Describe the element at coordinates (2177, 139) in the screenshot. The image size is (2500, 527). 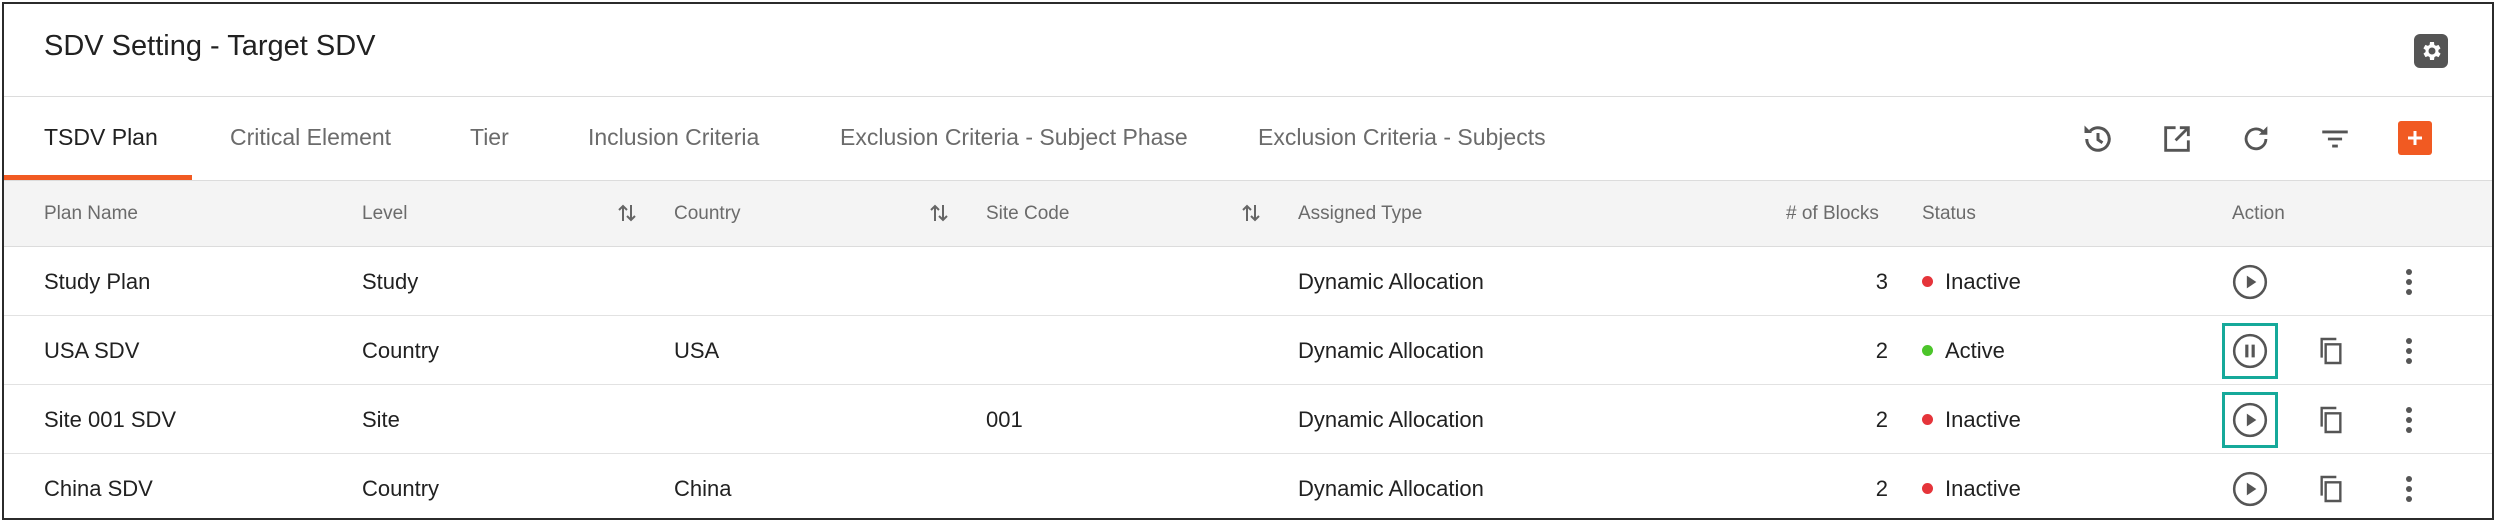
I see `open-external-icon` at that location.